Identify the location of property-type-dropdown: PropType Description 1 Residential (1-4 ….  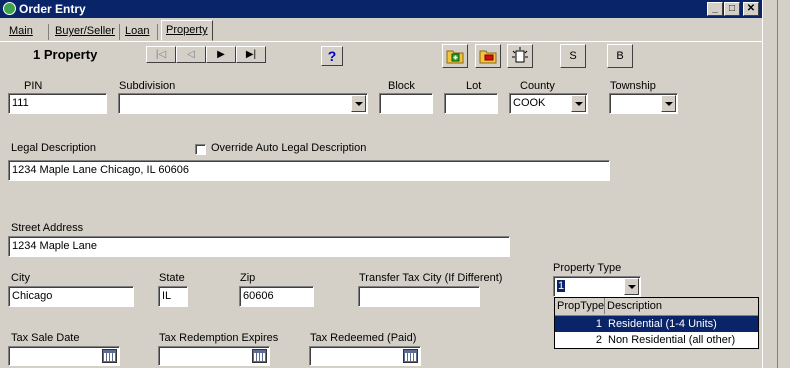
(656, 323).